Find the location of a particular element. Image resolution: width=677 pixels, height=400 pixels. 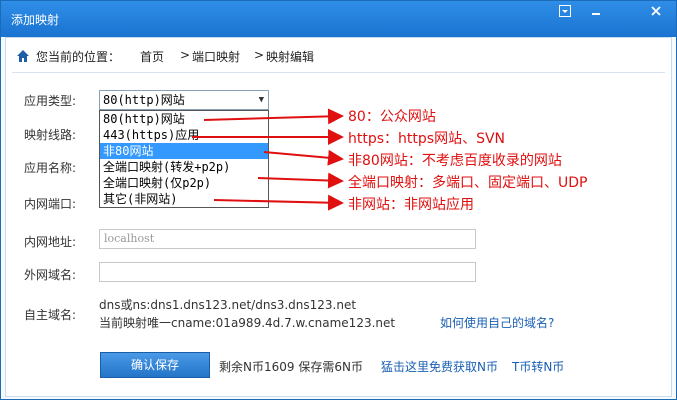

inner-addr-label: 内网地址: is located at coordinates (50, 242).